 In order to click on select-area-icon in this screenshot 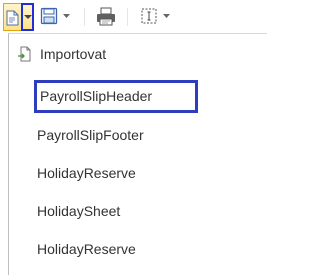, I will do `click(149, 16)`.